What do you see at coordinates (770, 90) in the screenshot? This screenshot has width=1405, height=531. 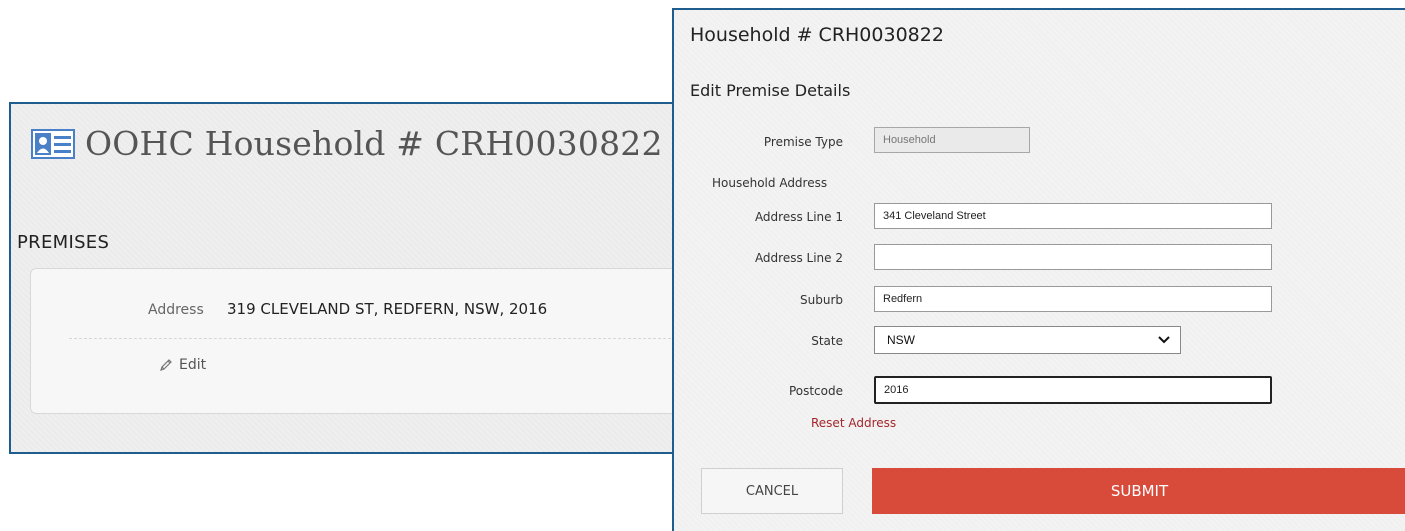 I see `modal-subtitle: Edit Premise Details` at bounding box center [770, 90].